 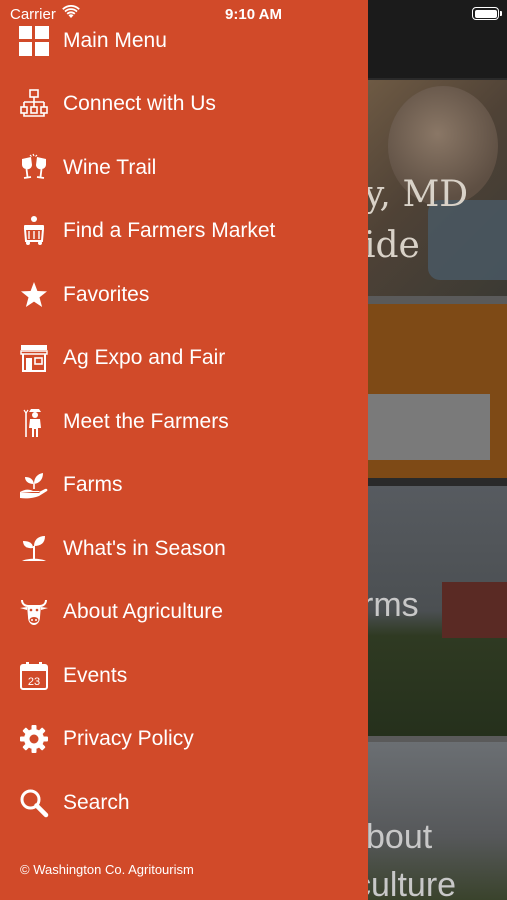 What do you see at coordinates (34, 612) in the screenshot?
I see `cow-icon` at bounding box center [34, 612].